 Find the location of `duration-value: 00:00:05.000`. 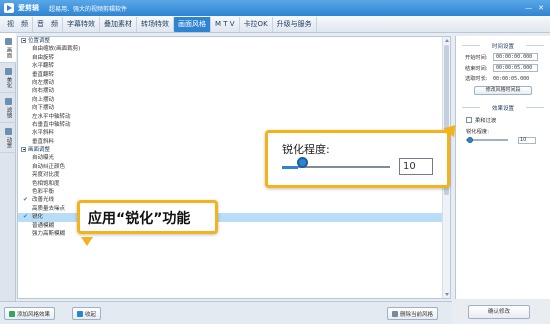

duration-value: 00:00:05.000 is located at coordinates (511, 78).